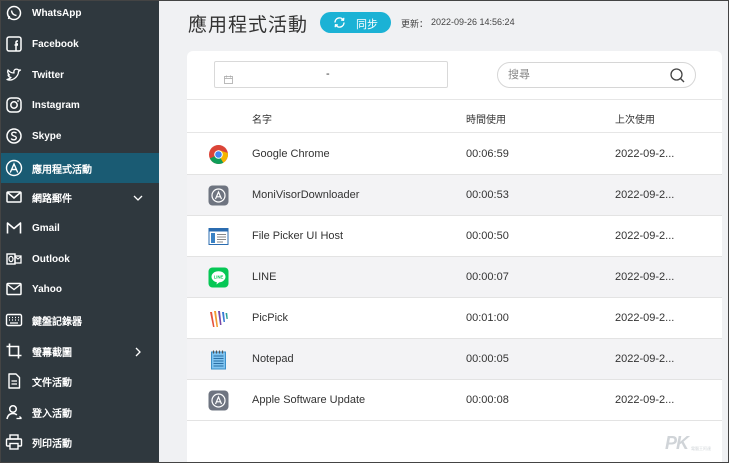 Image resolution: width=729 pixels, height=463 pixels. What do you see at coordinates (51, 259) in the screenshot?
I see `sidebar-item-label: Outlook` at bounding box center [51, 259].